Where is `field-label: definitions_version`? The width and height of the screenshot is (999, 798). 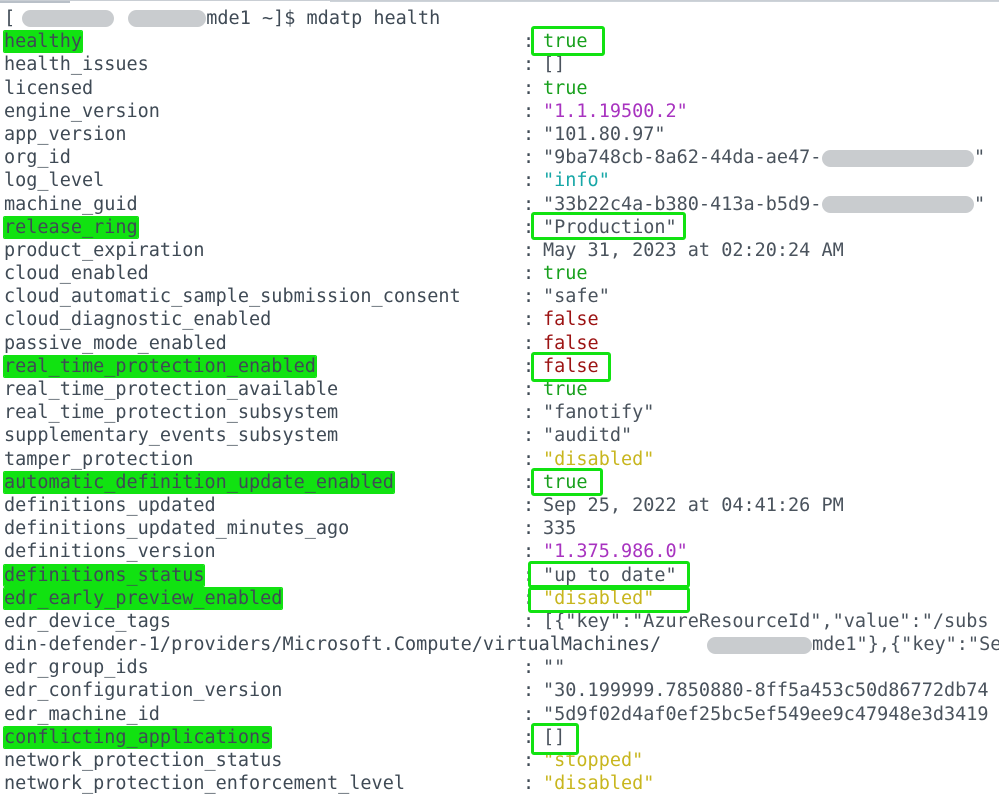
field-label: definitions_version is located at coordinates (110, 552).